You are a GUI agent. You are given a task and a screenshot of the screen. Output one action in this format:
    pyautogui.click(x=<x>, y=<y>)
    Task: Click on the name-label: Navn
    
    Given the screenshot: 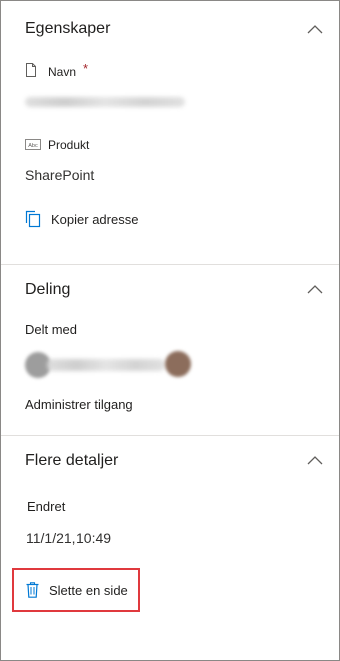 What is the action you would take?
    pyautogui.click(x=62, y=72)
    